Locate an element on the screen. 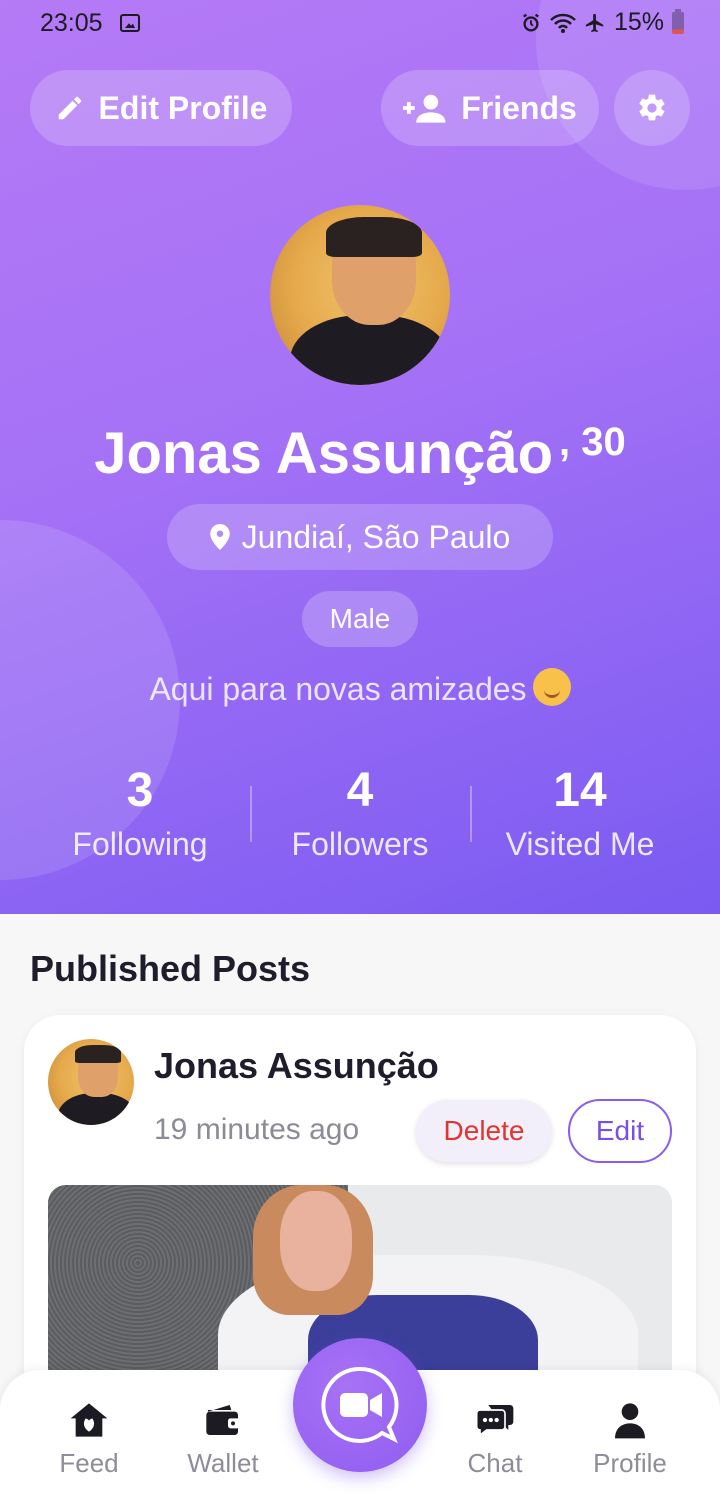 Image resolution: width=720 pixels, height=1507 pixels. profile-name: Jonas Assunção is located at coordinates (324, 453).